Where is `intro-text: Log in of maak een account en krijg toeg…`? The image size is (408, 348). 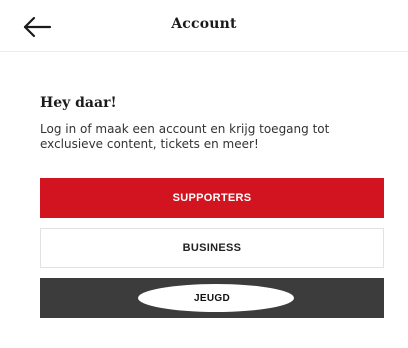 intro-text: Log in of maak een account en krijg toeg… is located at coordinates (185, 136).